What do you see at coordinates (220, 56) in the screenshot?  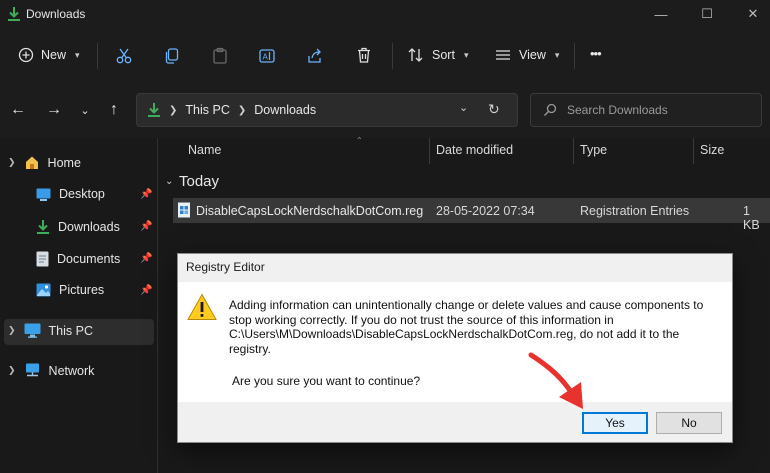 I see `paste-icon` at bounding box center [220, 56].